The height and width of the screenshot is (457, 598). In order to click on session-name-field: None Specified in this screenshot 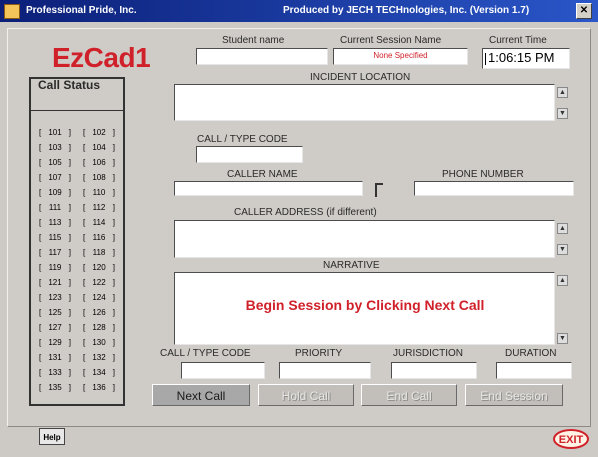, I will do `click(400, 56)`.